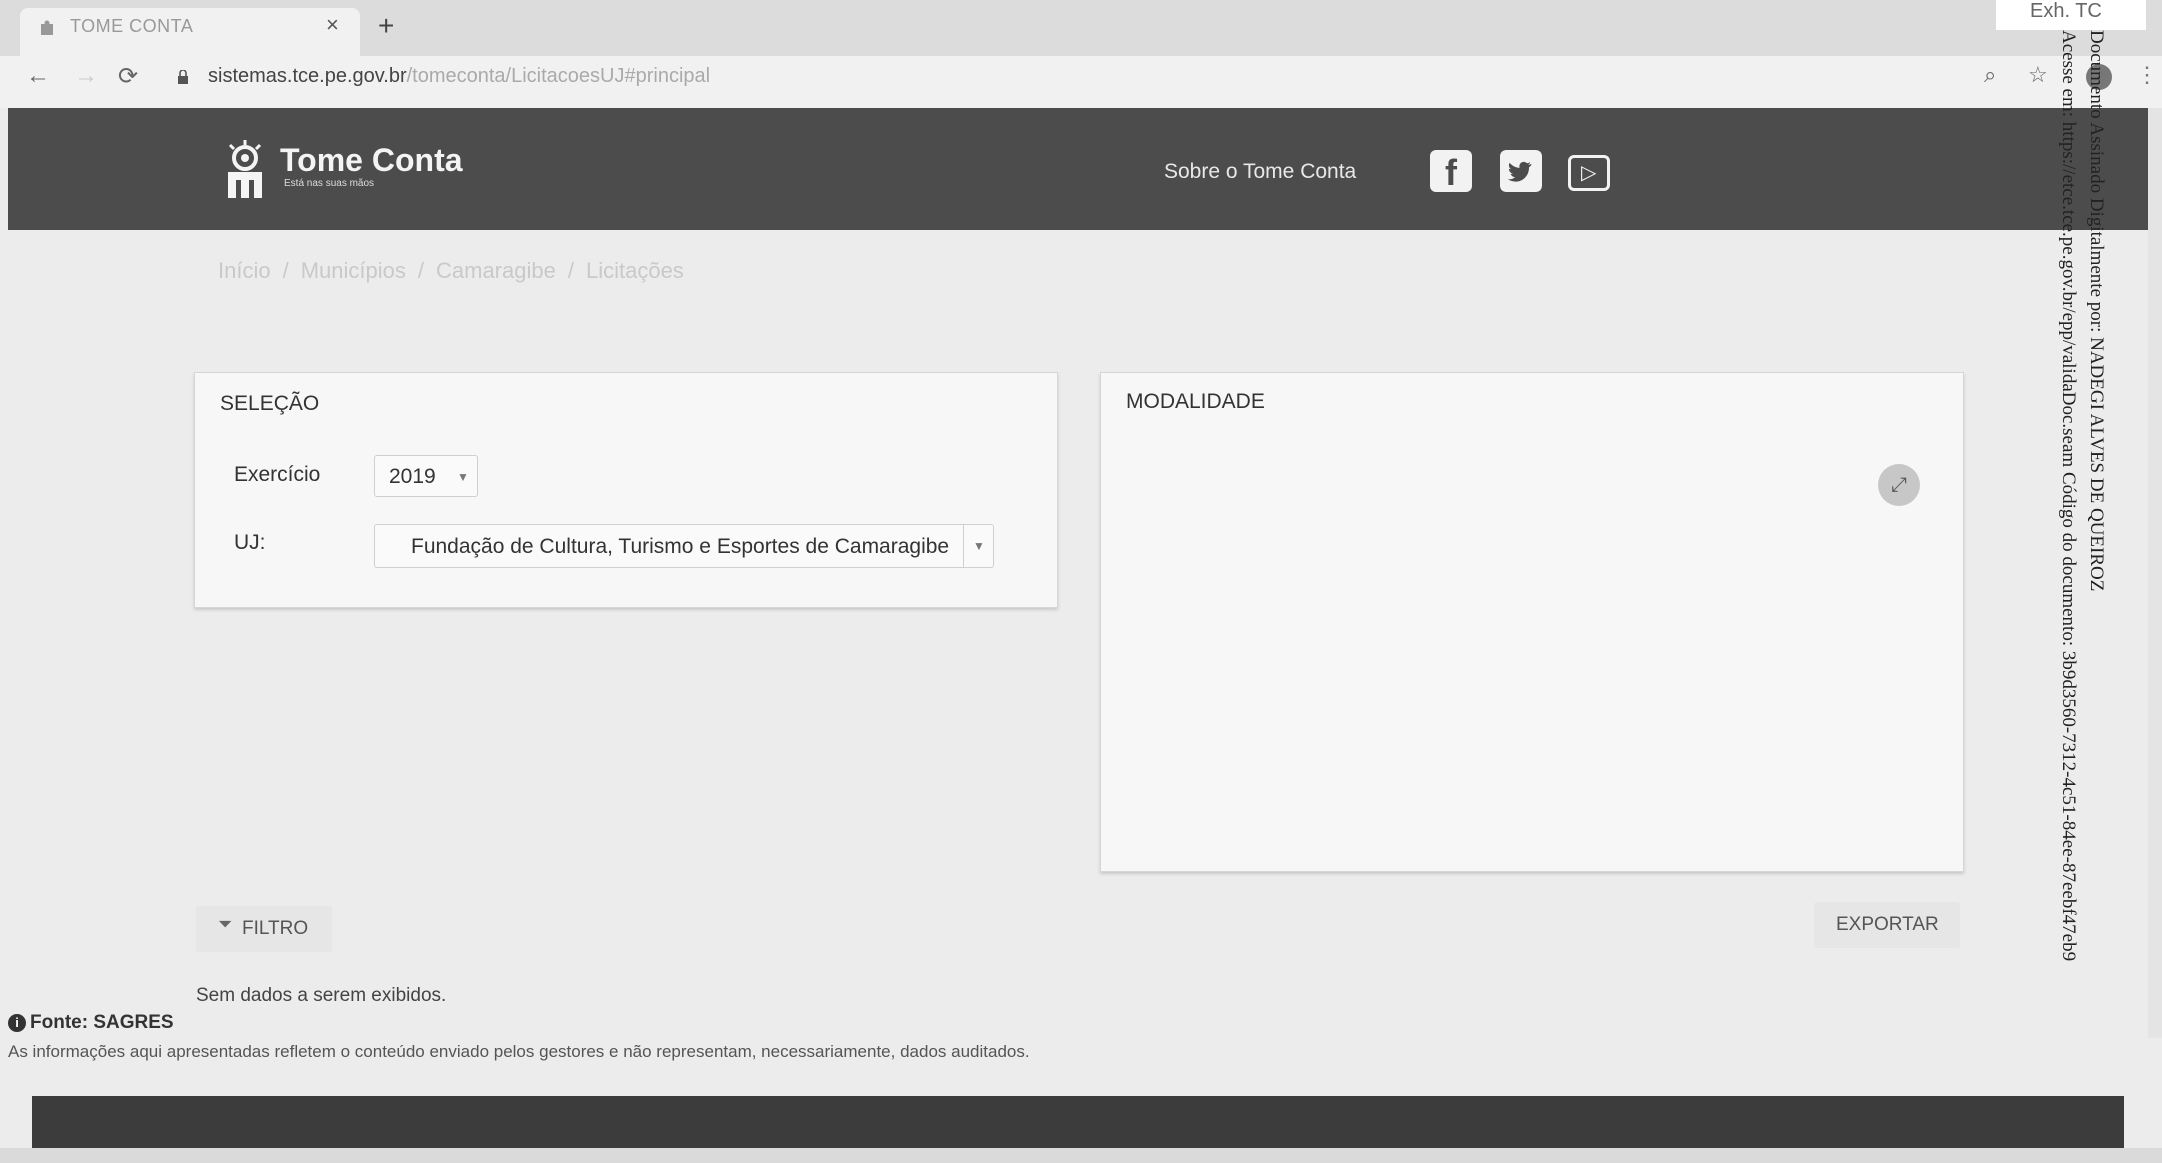  What do you see at coordinates (1195, 401) in the screenshot?
I see `modalidade-title: MODALIDADE` at bounding box center [1195, 401].